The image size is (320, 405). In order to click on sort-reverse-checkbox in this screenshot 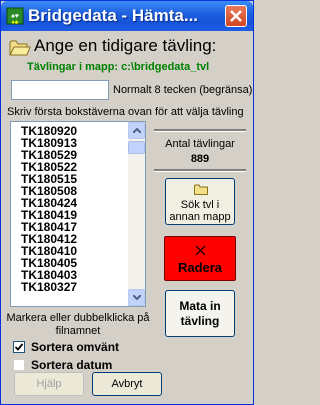, I will do `click(19, 347)`.